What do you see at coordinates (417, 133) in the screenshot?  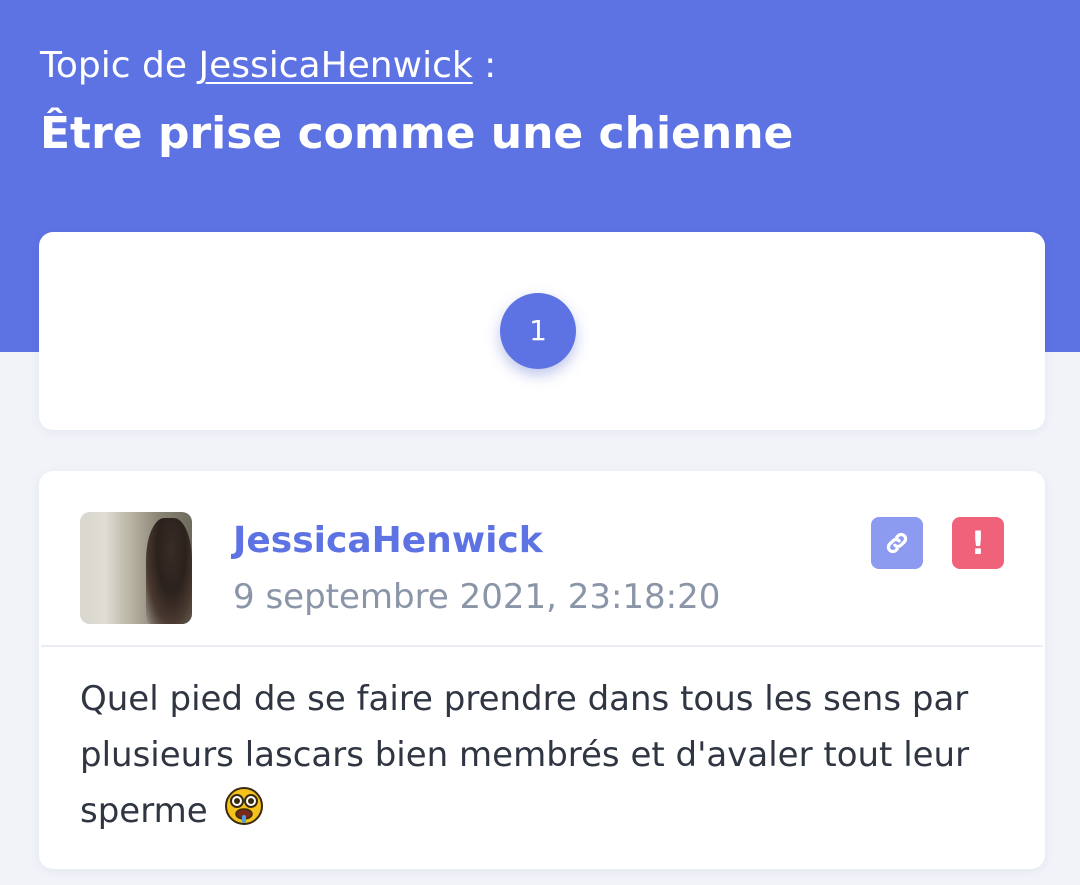 I see `page-title: Être prise comme une chienne` at bounding box center [417, 133].